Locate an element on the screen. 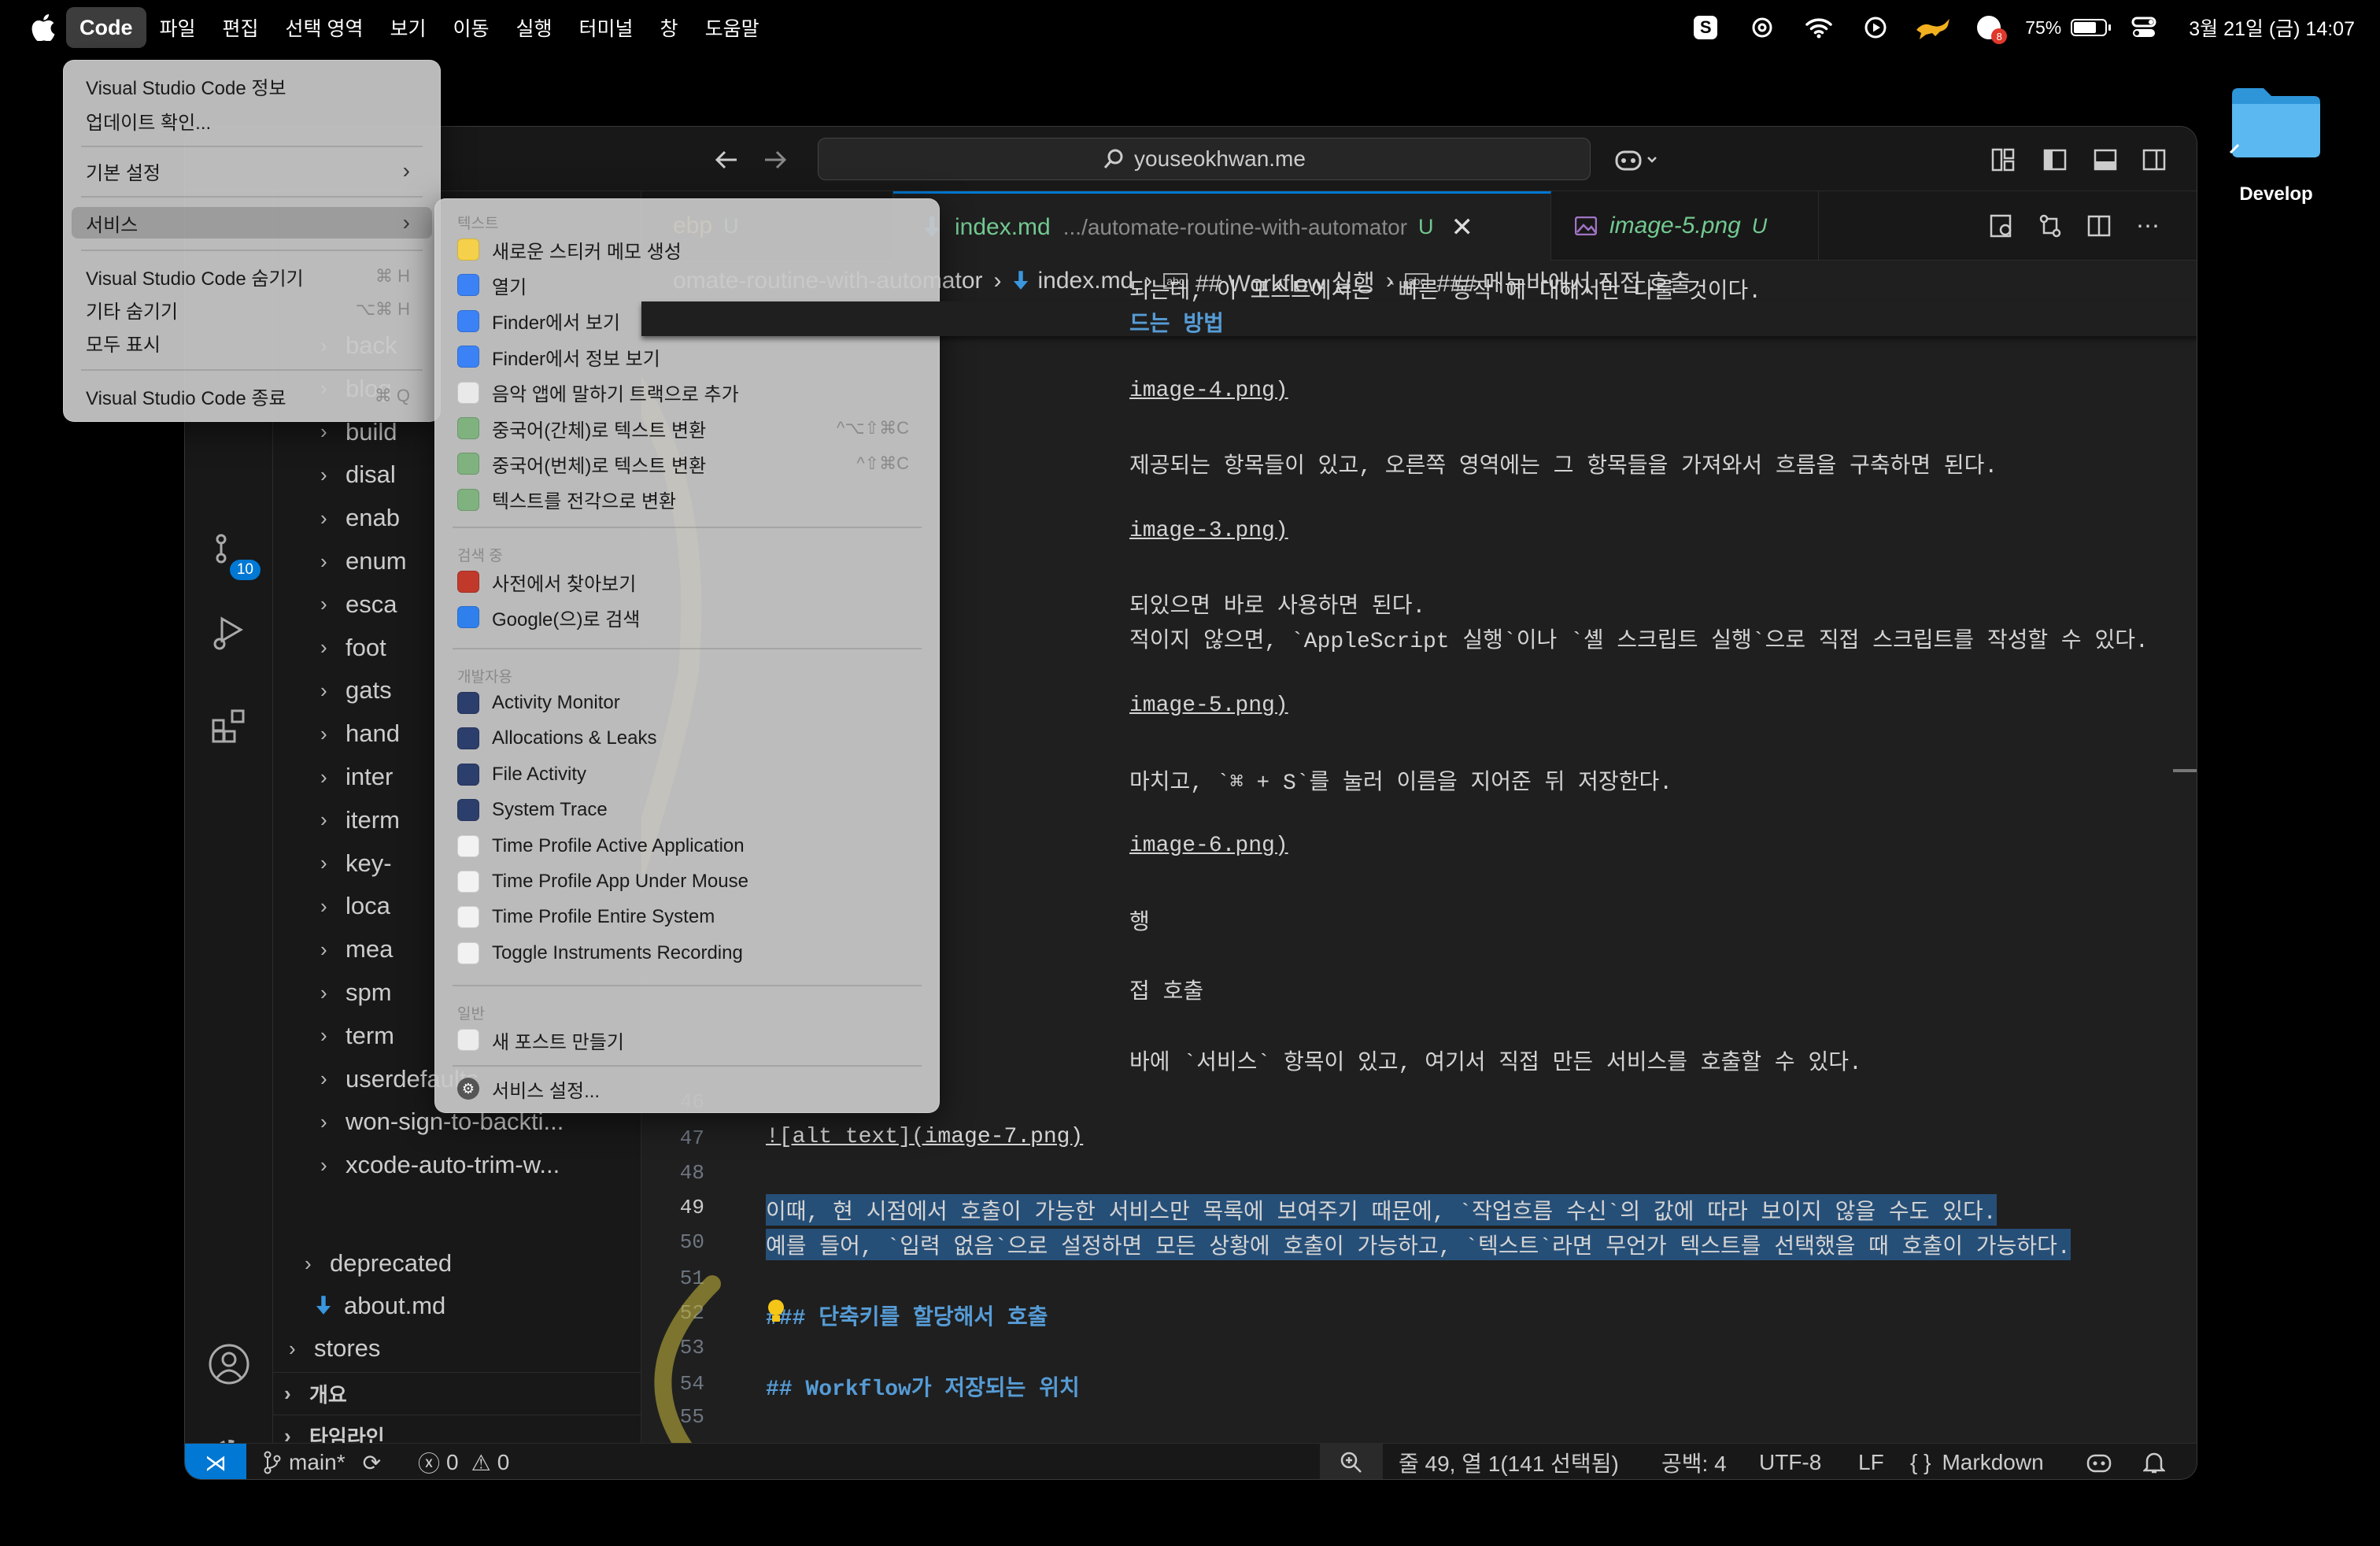 This screenshot has height=1546, width=2380. s-app-icon: S is located at coordinates (1706, 28).